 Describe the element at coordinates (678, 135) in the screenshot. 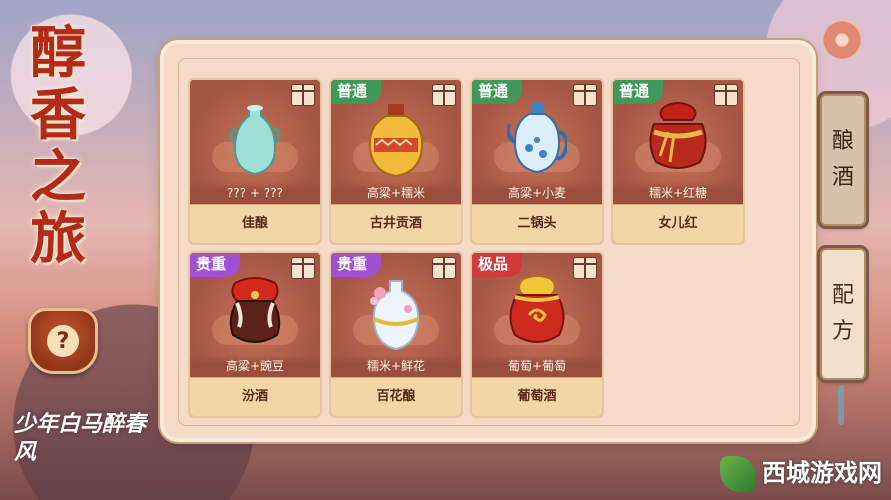

I see `red-jar-icon` at that location.